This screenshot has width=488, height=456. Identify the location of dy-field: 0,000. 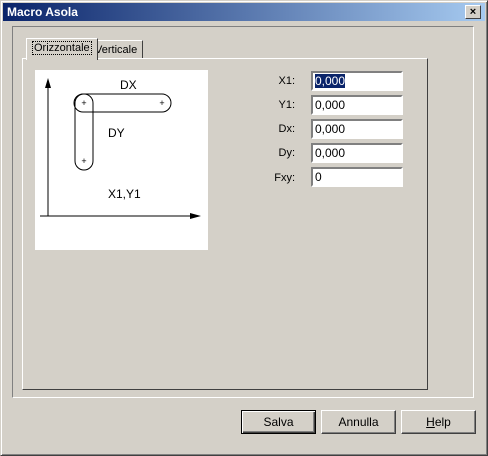
(357, 153).